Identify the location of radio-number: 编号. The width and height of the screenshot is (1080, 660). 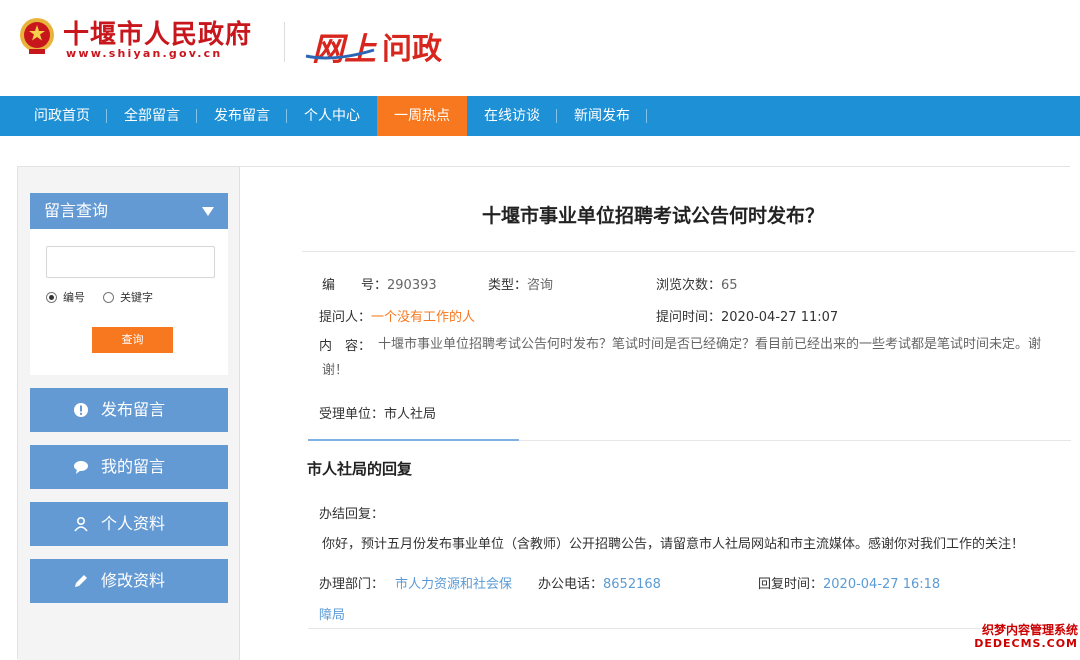
(65, 297).